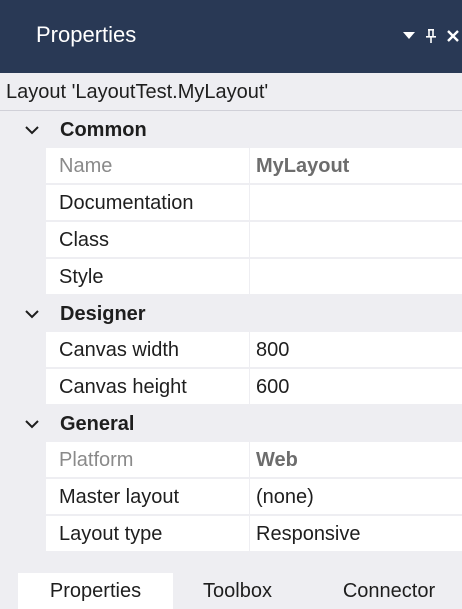 Image resolution: width=462 pixels, height=609 pixels. I want to click on category-label: Designer, so click(103, 314).